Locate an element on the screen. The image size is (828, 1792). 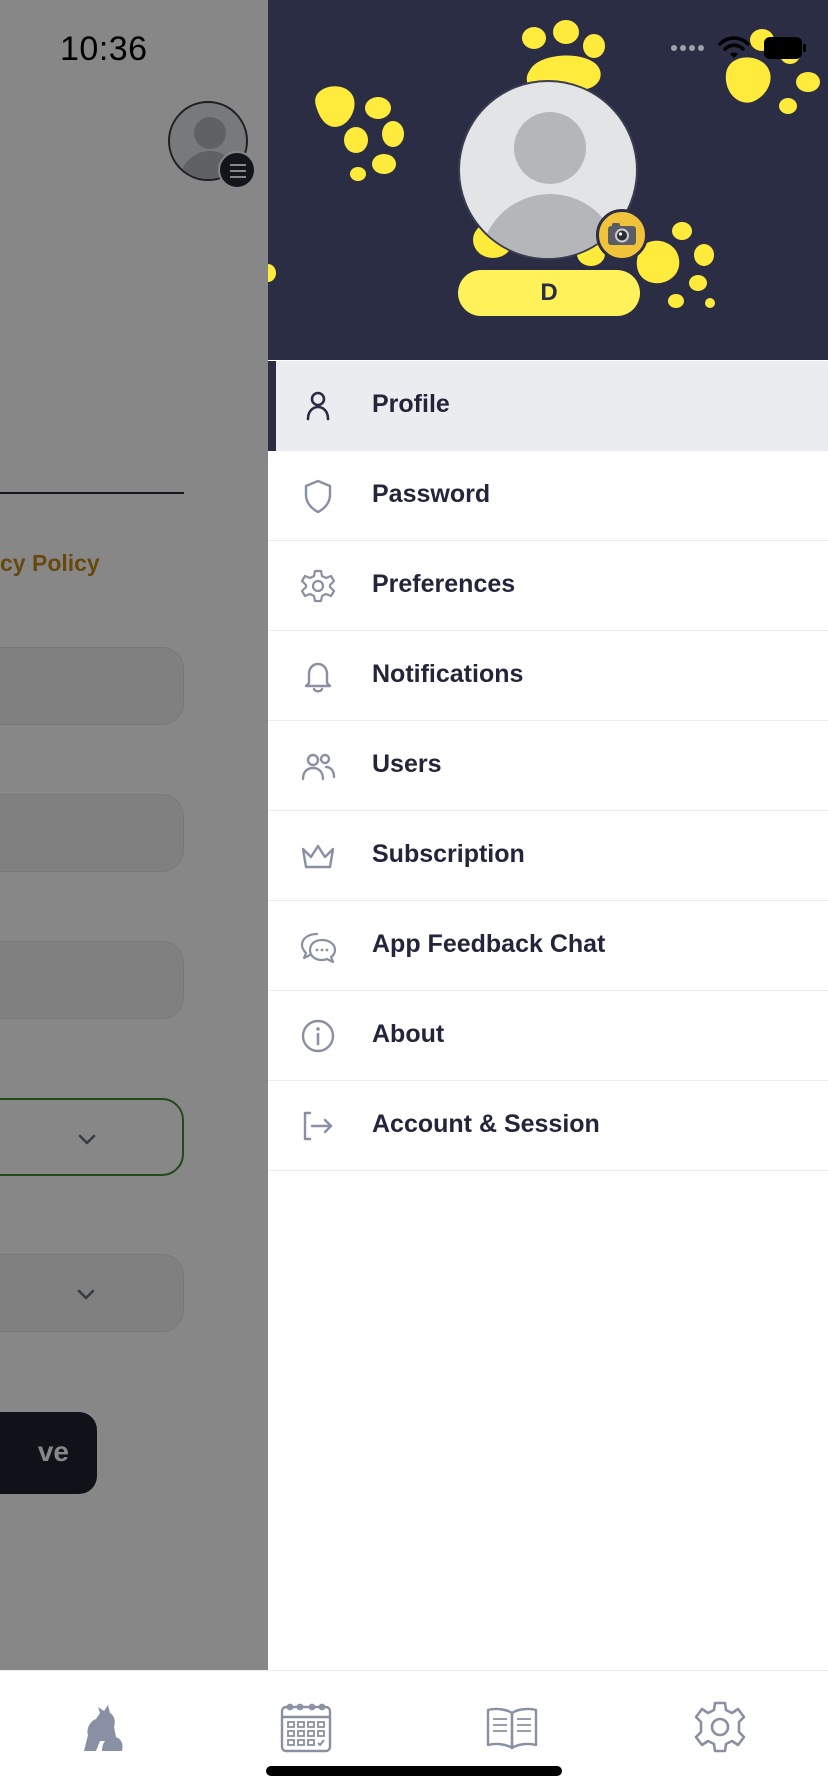
user-name-badge: D is located at coordinates (549, 293).